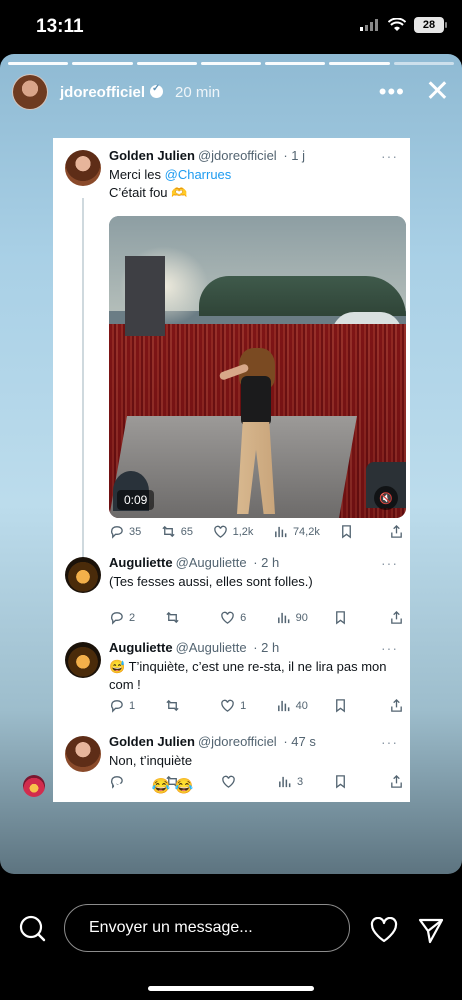 The image size is (462, 1000). Describe the element at coordinates (256, 531) in the screenshot. I see `tweet-actions: 35 65 1,2k 74,2k` at that location.